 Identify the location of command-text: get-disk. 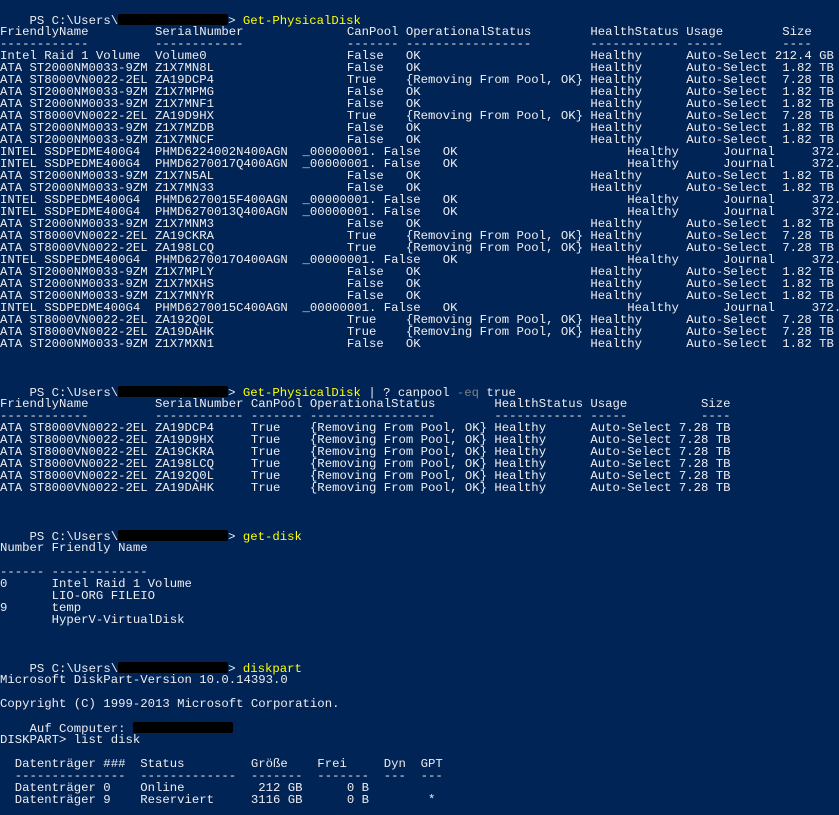
(272, 537).